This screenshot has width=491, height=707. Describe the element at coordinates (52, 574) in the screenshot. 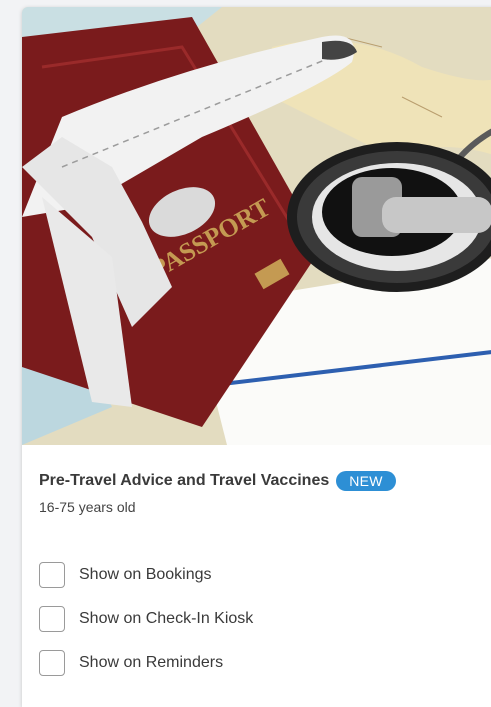

I see `checkbox-show-on-bookings` at that location.